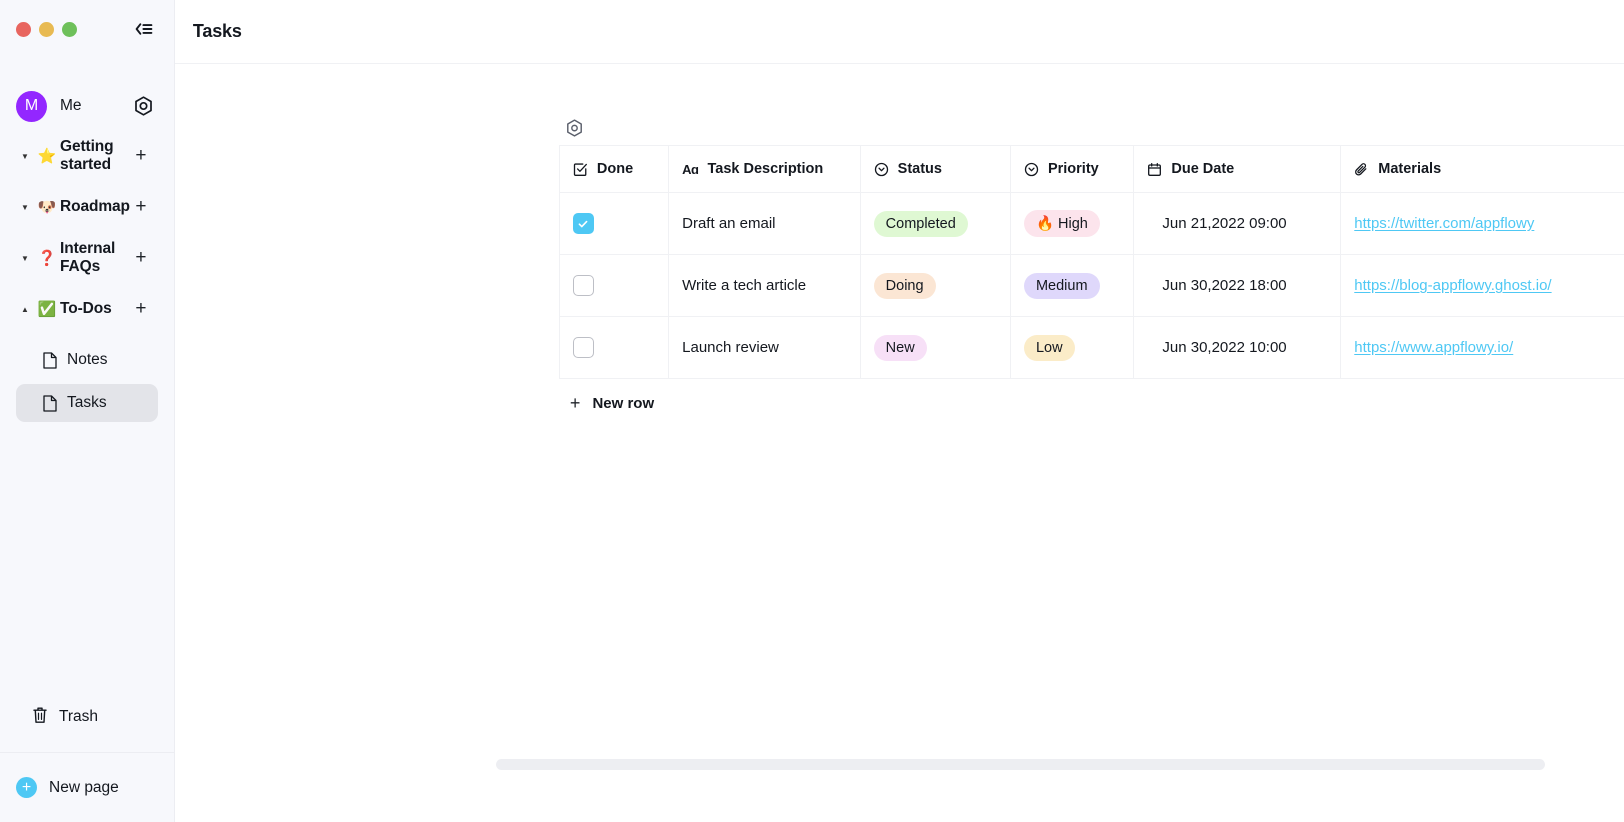 Image resolution: width=1624 pixels, height=822 pixels. What do you see at coordinates (47, 156) in the screenshot?
I see `star-icon: ⭐` at bounding box center [47, 156].